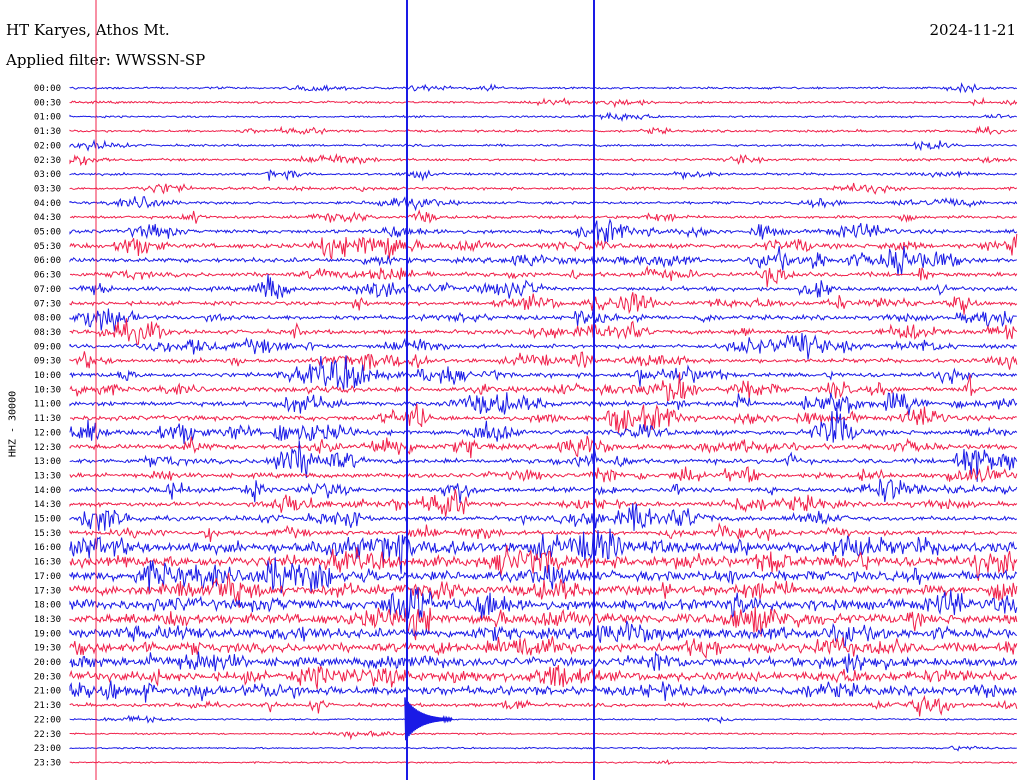  I want to click on row-time-label: 01:30, so click(47, 132).